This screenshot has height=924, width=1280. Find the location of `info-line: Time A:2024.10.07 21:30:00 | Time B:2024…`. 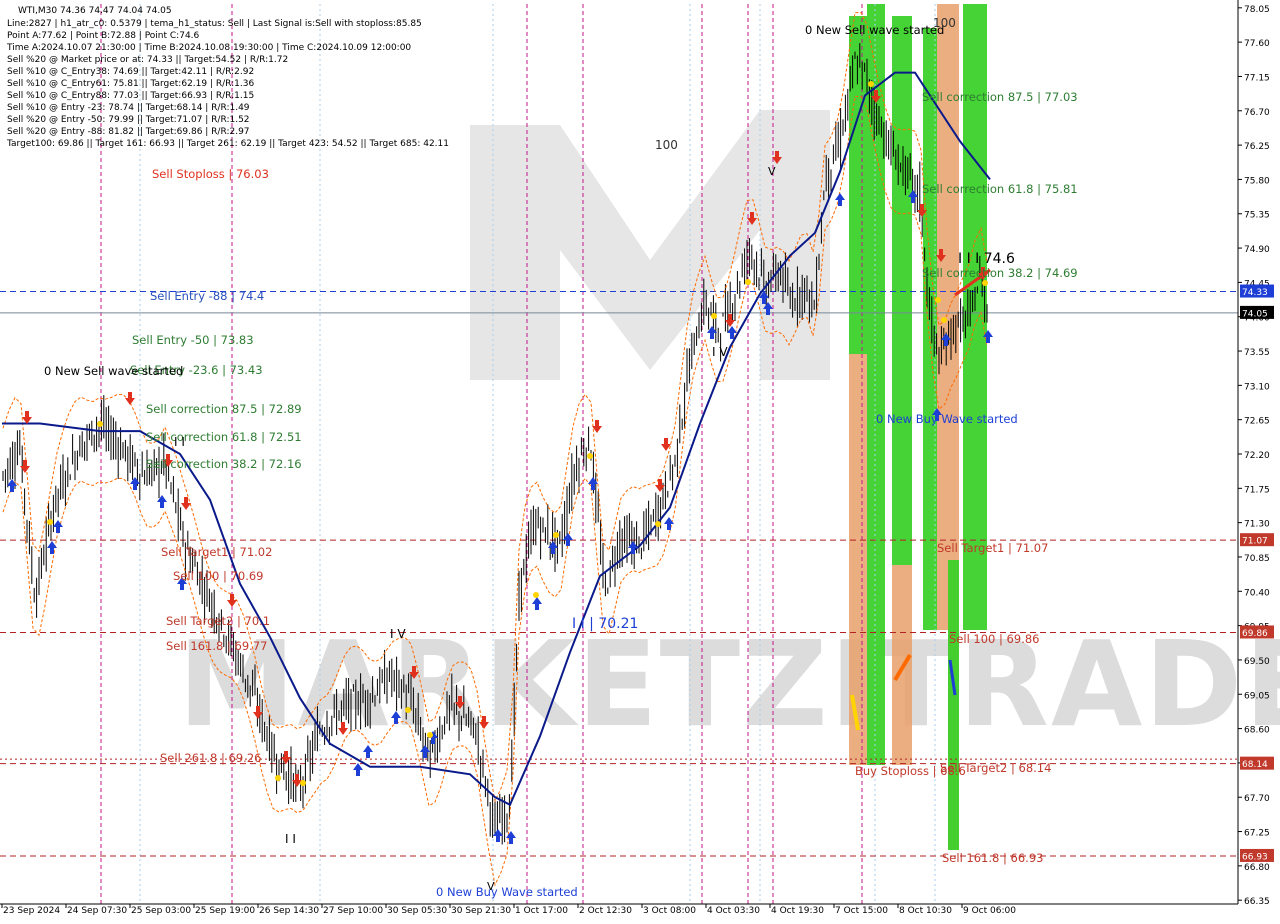

info-line: Time A:2024.10.07 21:30:00 | Time B:2024… is located at coordinates (208, 48).